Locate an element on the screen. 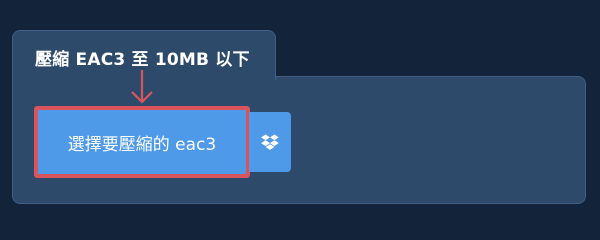 This screenshot has width=600, height=240. choose-file-button: 選擇要壓縮的 eac3 is located at coordinates (142, 142).